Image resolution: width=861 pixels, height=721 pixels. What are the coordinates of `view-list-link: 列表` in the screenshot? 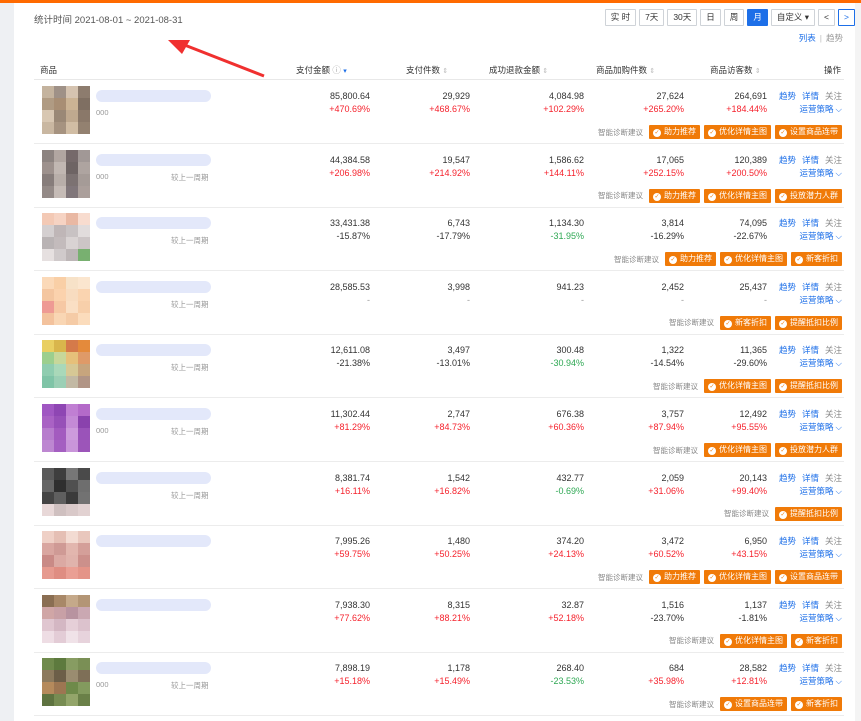 It's located at (807, 38).